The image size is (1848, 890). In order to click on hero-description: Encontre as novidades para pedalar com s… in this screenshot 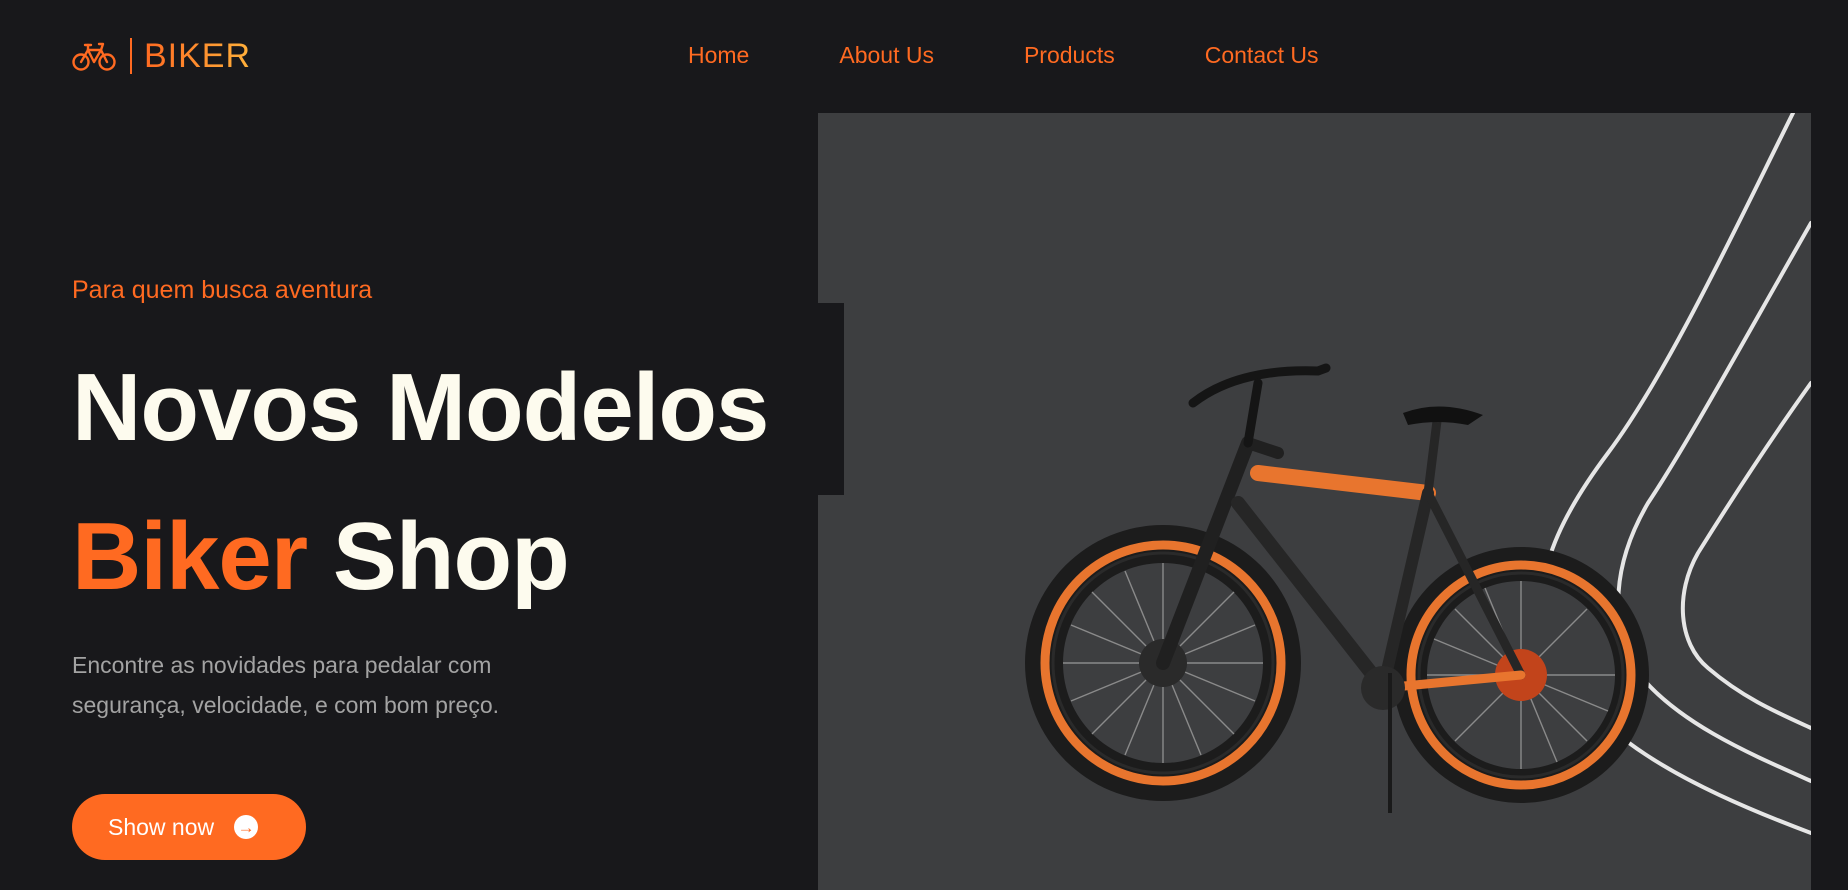, I will do `click(286, 685)`.